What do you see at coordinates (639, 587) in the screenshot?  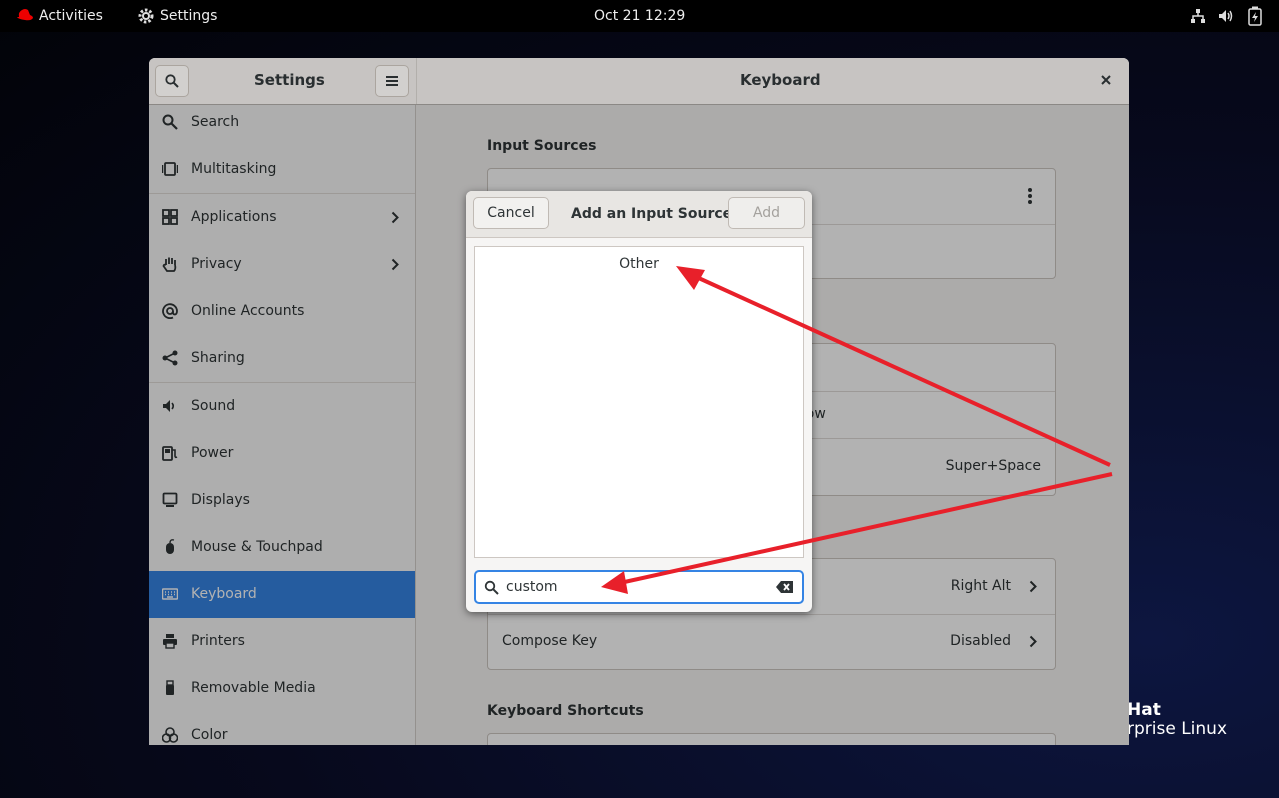 I see `search-input: custom` at bounding box center [639, 587].